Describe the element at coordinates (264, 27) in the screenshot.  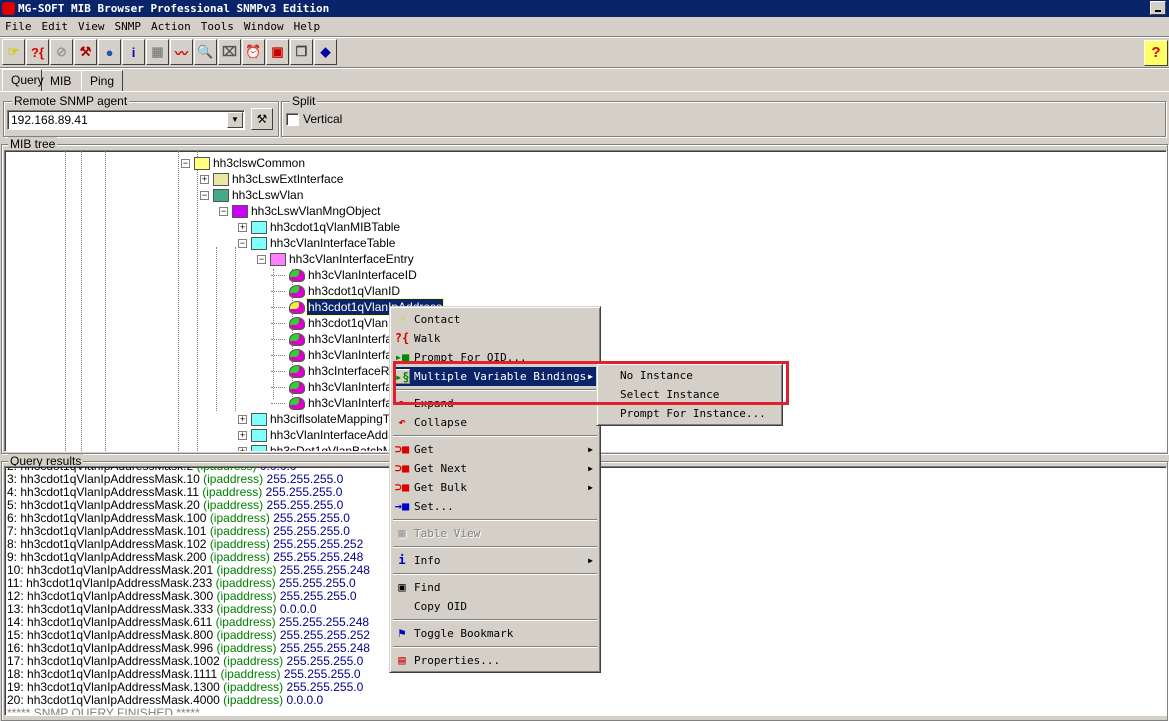
I see `menu-window: Window` at that location.